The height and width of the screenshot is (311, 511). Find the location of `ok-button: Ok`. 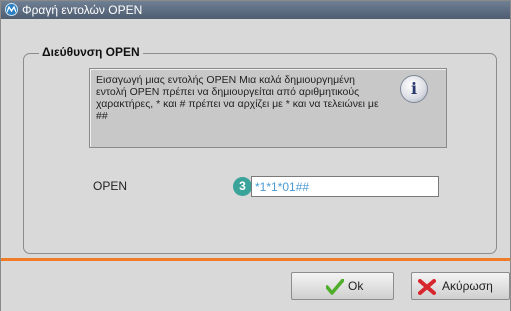

ok-button: Ok is located at coordinates (342, 286).